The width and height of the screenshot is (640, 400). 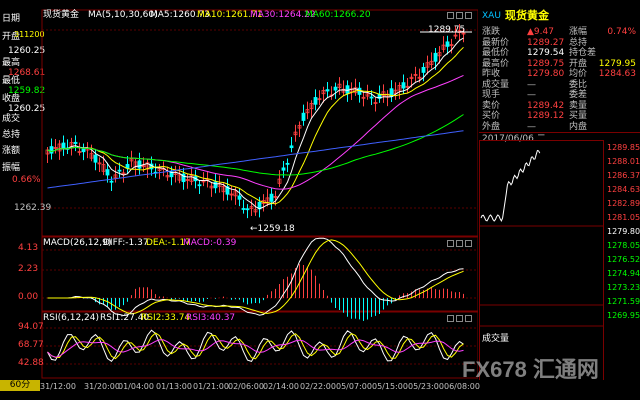 What do you see at coordinates (447, 30) in the screenshot?
I see `price-high-label: 1289.75` at bounding box center [447, 30].